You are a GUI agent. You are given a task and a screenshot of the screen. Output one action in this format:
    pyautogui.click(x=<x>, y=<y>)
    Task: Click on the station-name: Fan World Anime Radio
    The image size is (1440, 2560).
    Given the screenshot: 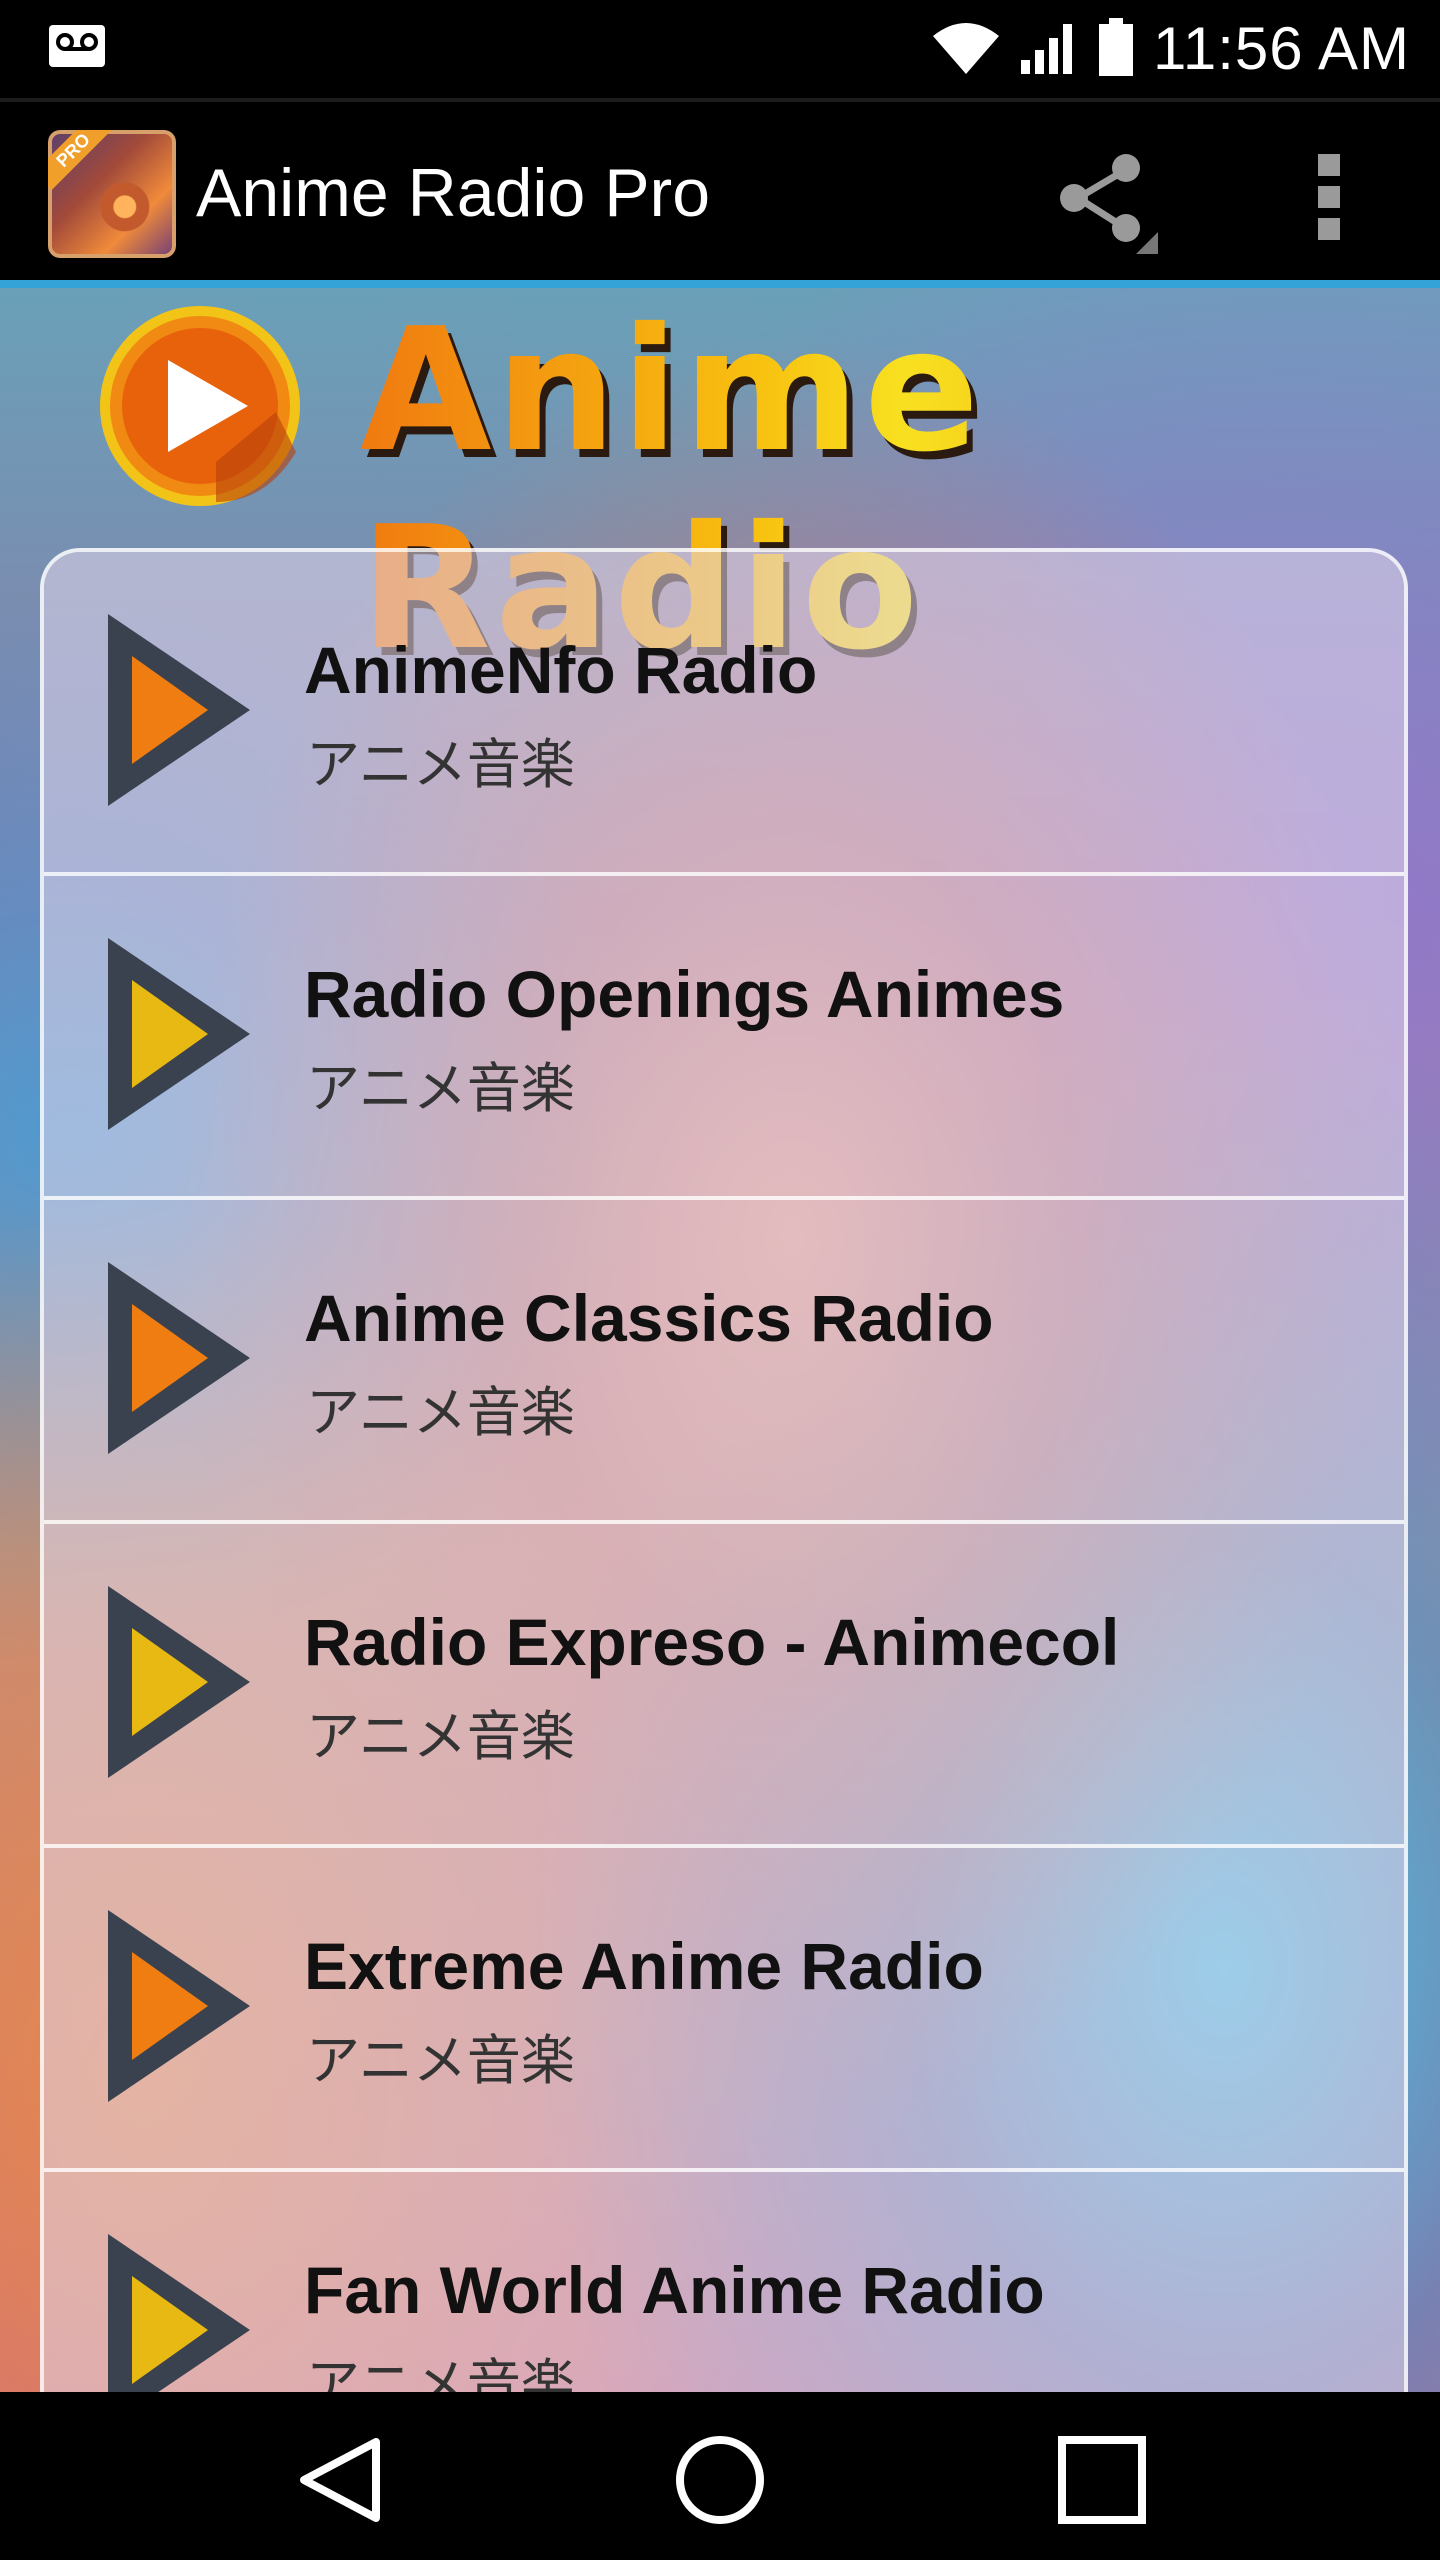 What is the action you would take?
    pyautogui.click(x=674, y=2290)
    